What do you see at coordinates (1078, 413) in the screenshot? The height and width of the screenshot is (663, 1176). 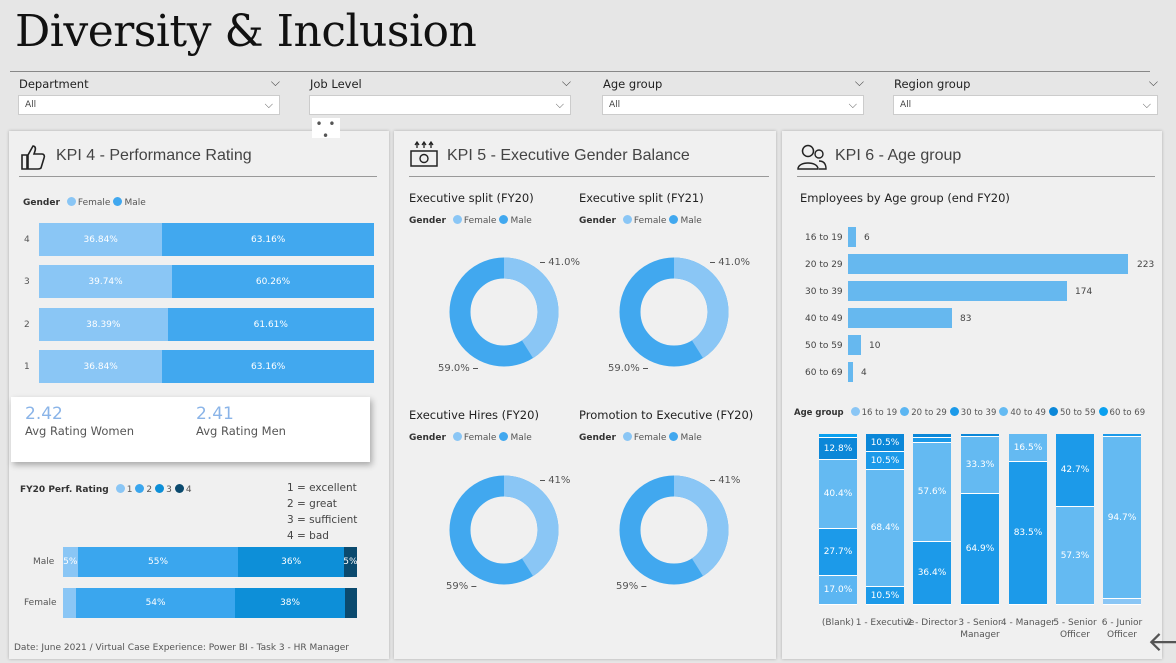 I see `legend-item: 50 to 59` at bounding box center [1078, 413].